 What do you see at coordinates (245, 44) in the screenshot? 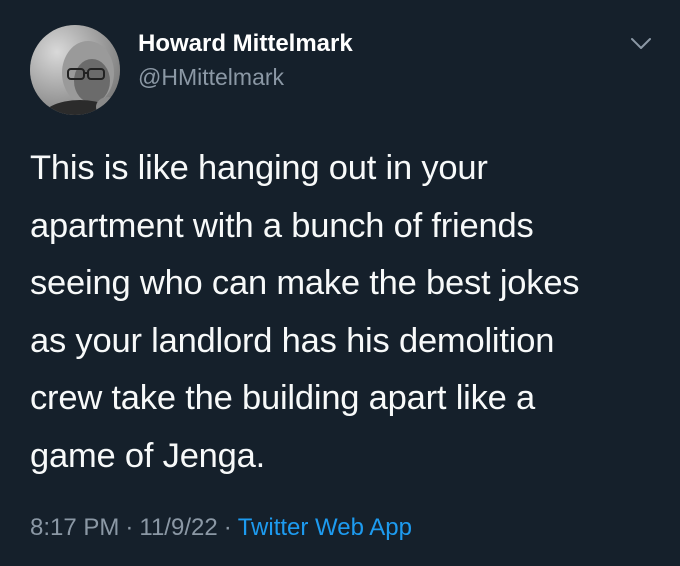
I see `author-name: Howard Mittelmark` at bounding box center [245, 44].